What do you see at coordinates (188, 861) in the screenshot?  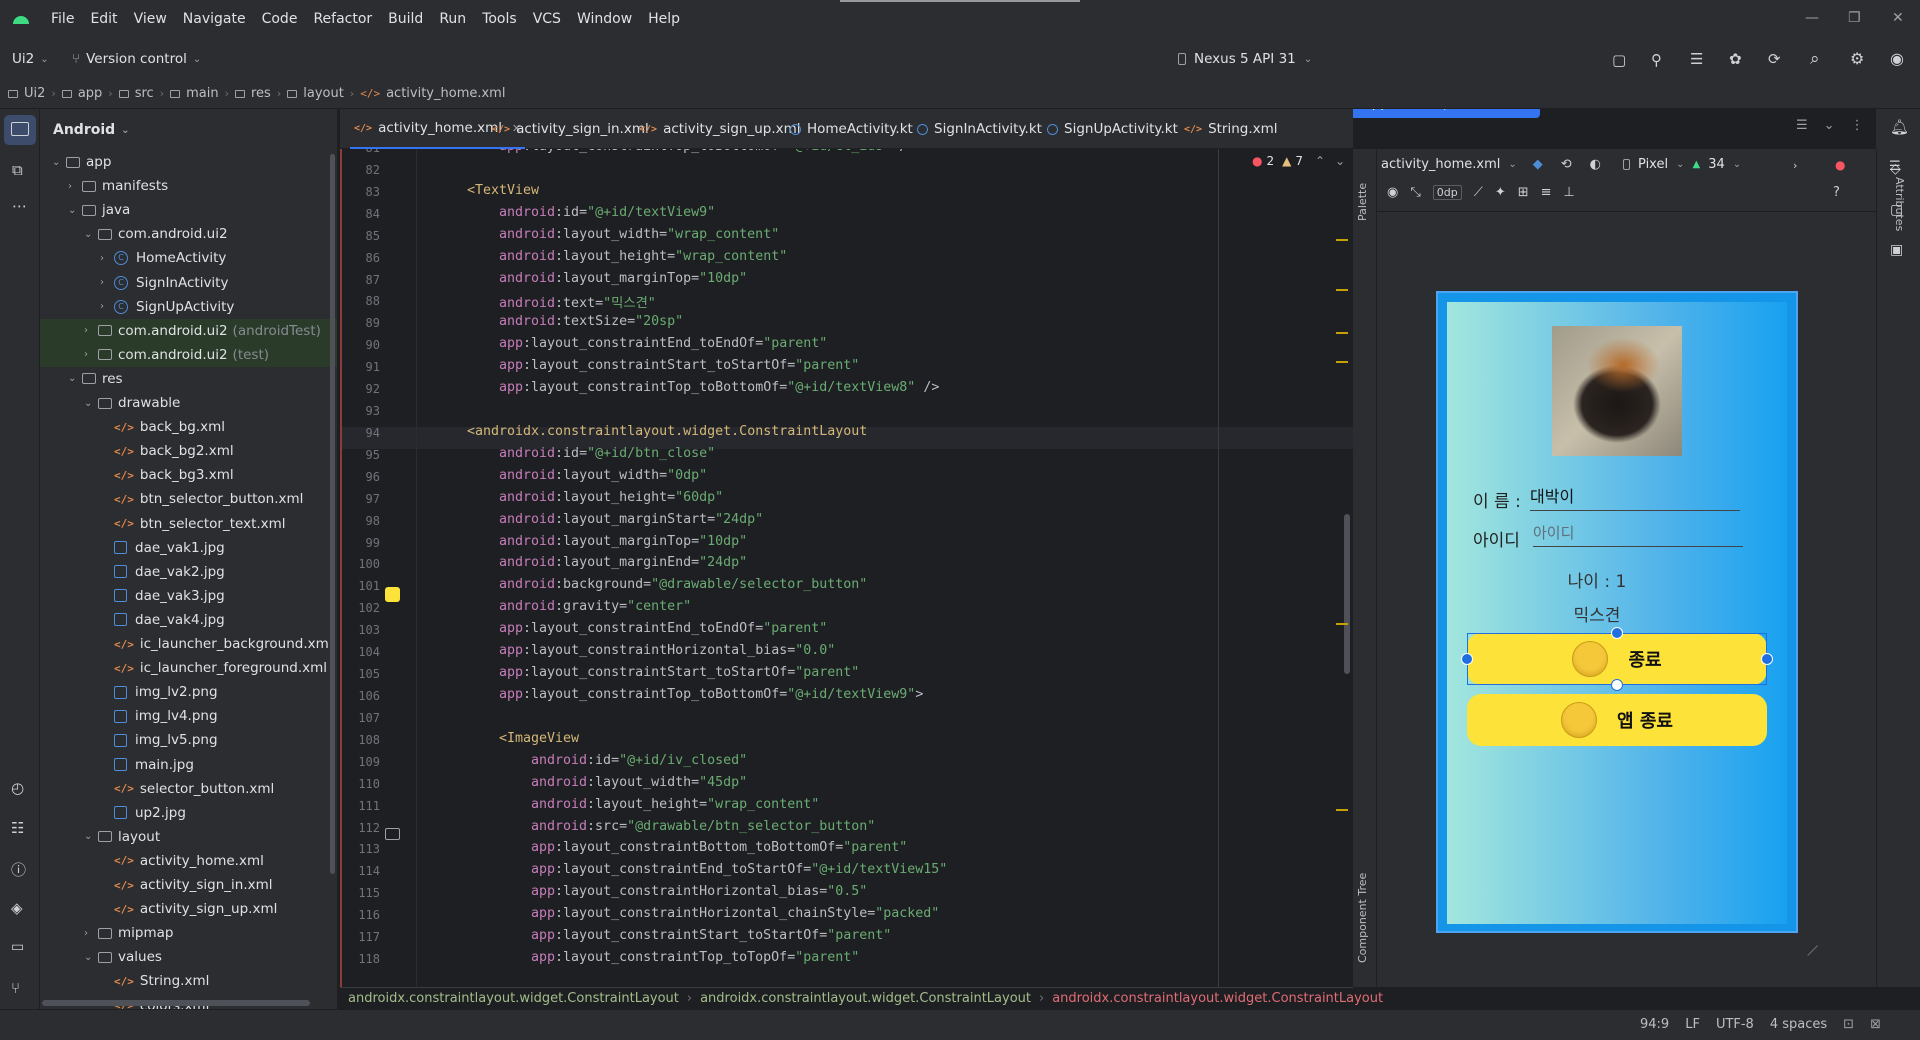 I see `tree-item: </> activity_home.xml` at bounding box center [188, 861].